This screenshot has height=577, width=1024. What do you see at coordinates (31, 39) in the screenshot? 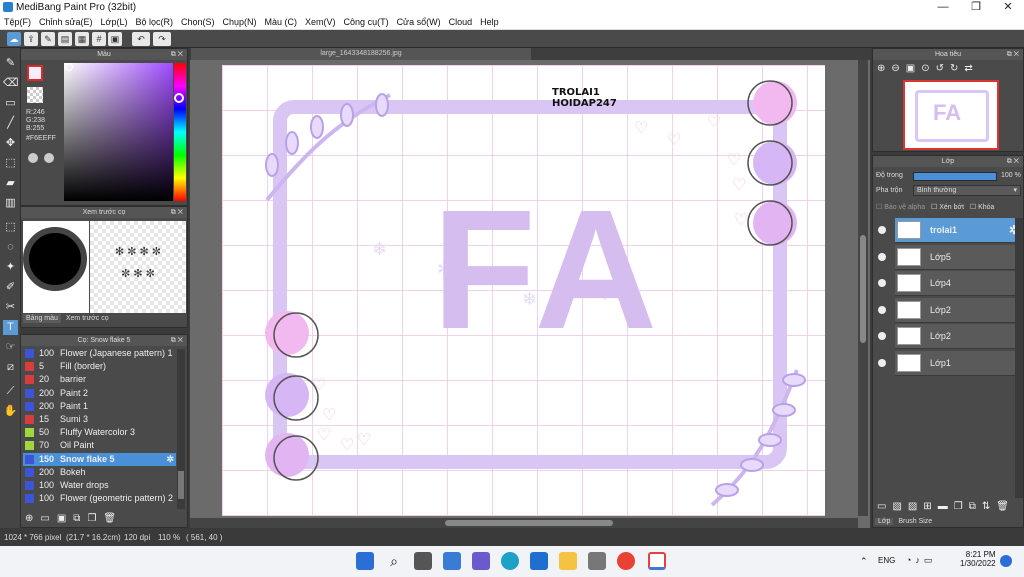
I see `export-icon: ⇪` at bounding box center [31, 39].